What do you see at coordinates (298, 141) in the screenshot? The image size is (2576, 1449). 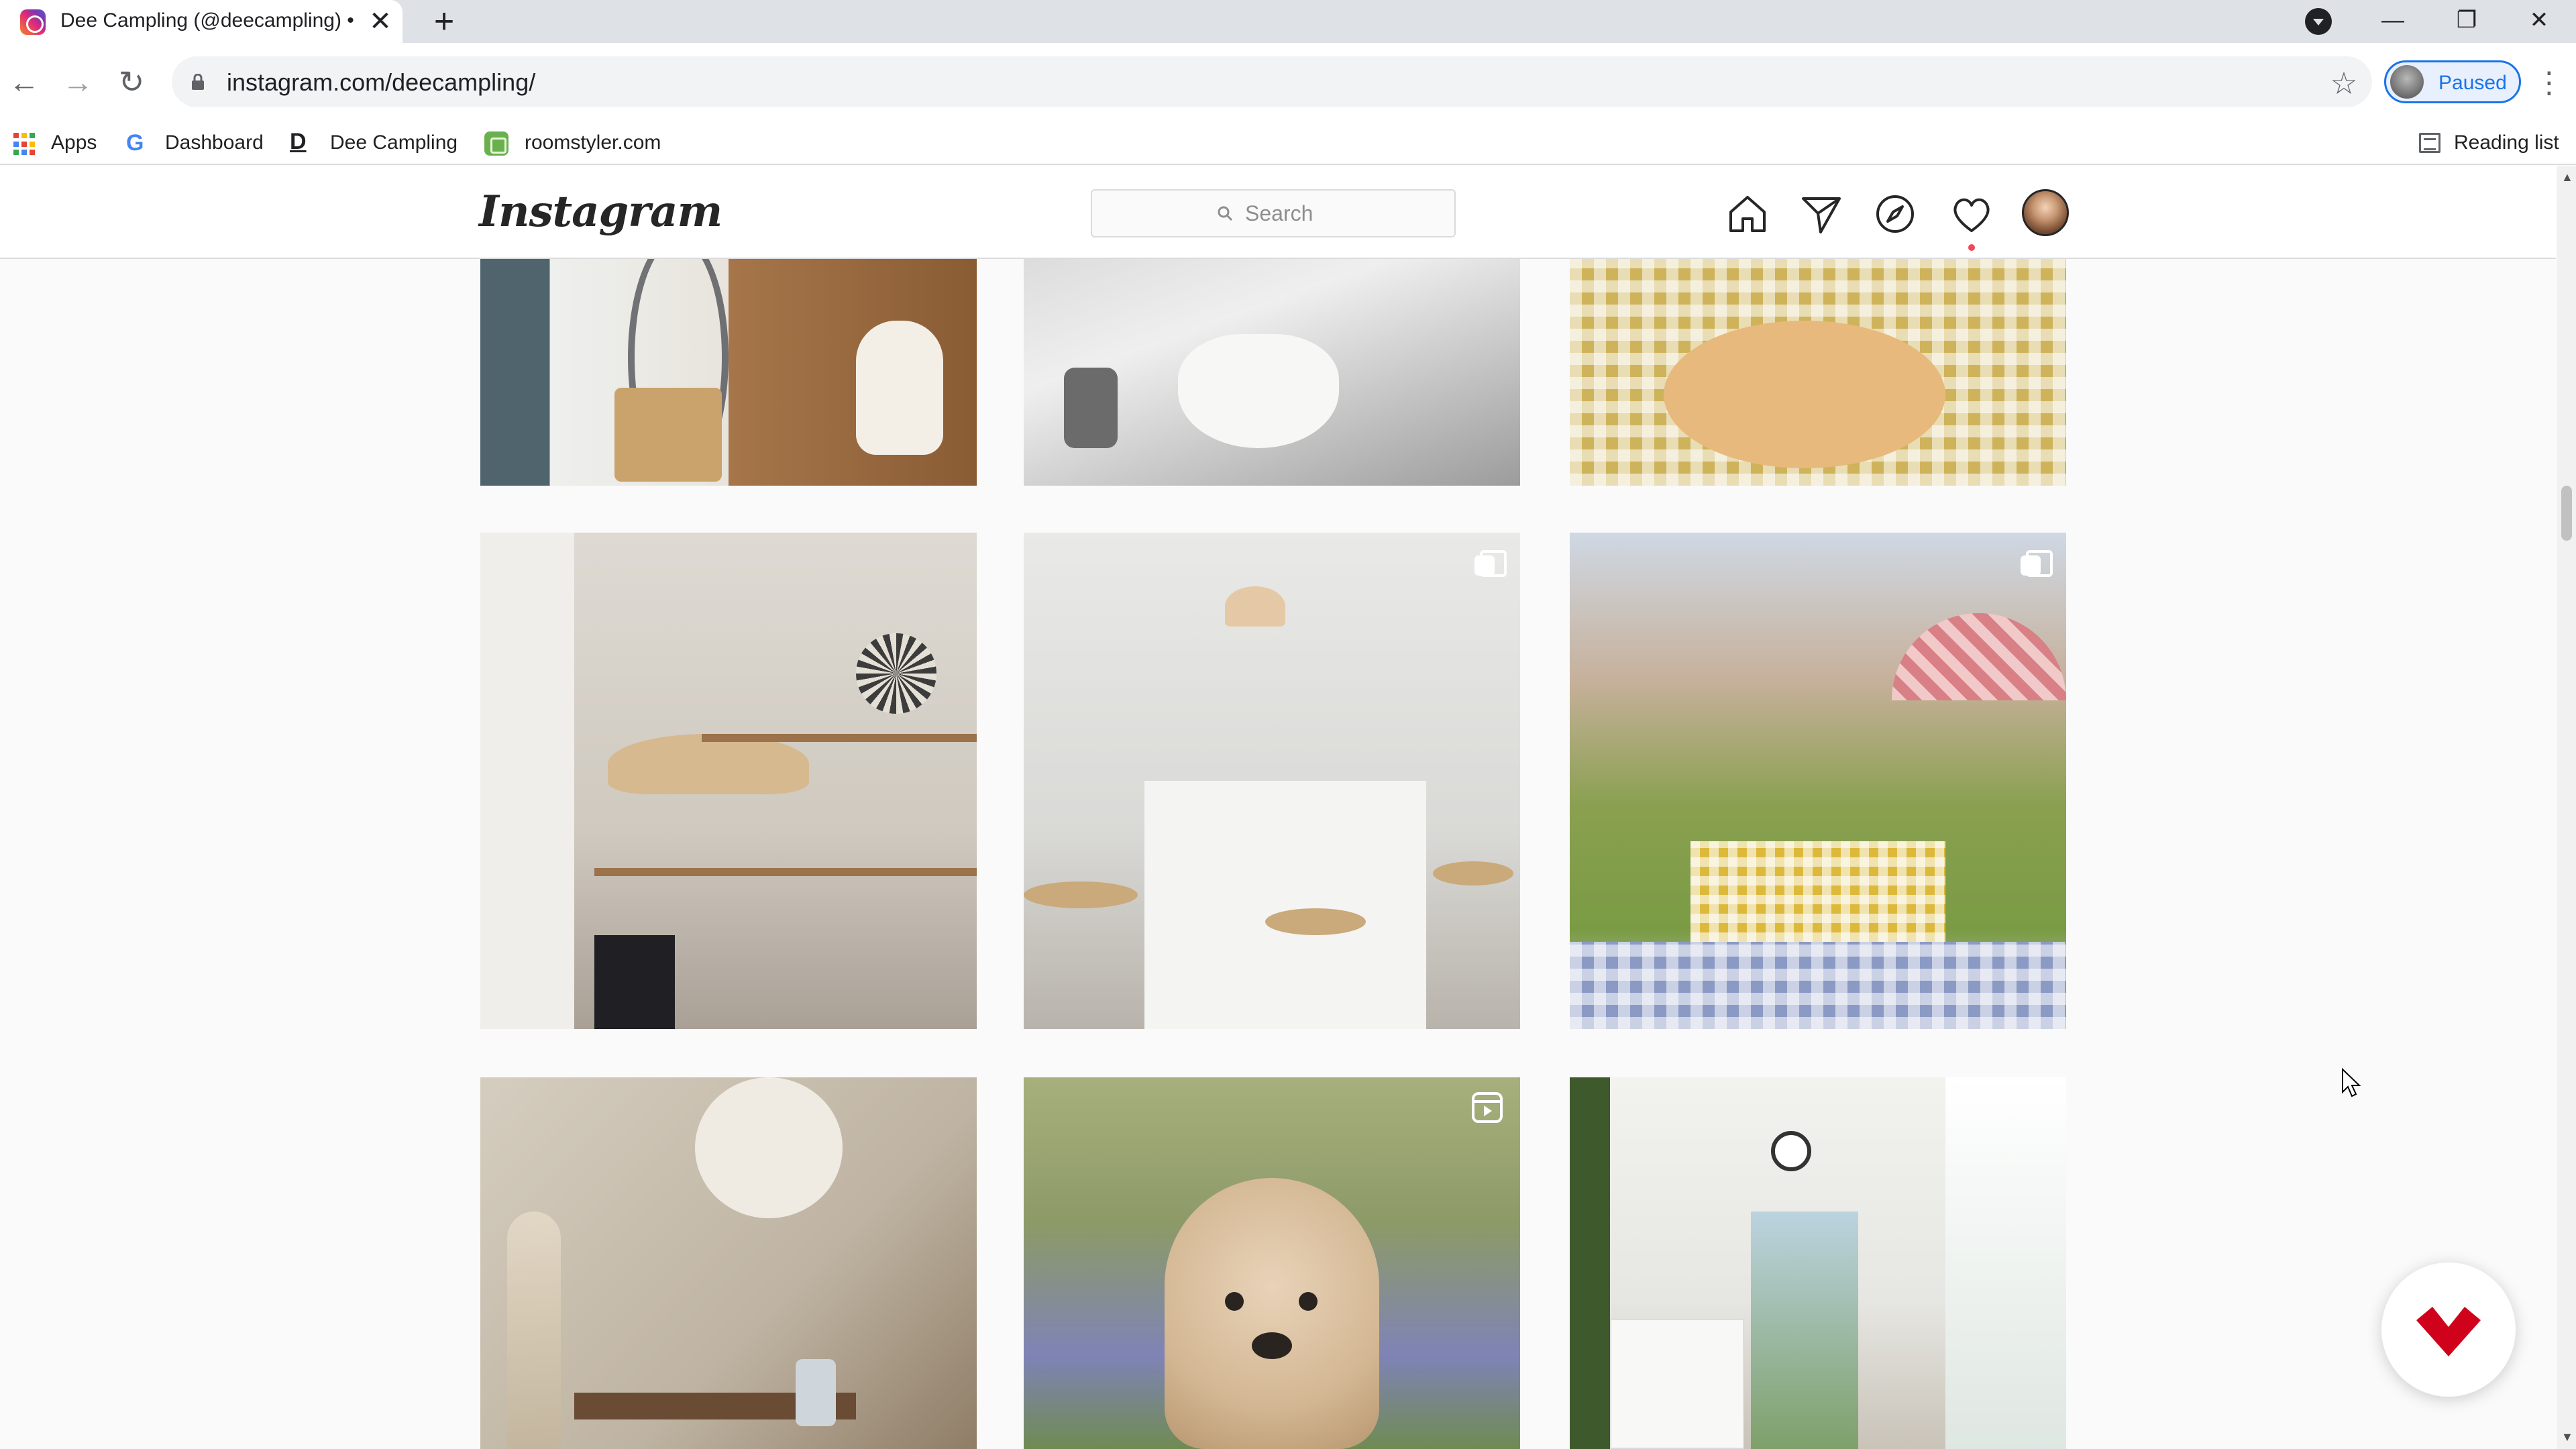 I see `d-logo-icon: D` at bounding box center [298, 141].